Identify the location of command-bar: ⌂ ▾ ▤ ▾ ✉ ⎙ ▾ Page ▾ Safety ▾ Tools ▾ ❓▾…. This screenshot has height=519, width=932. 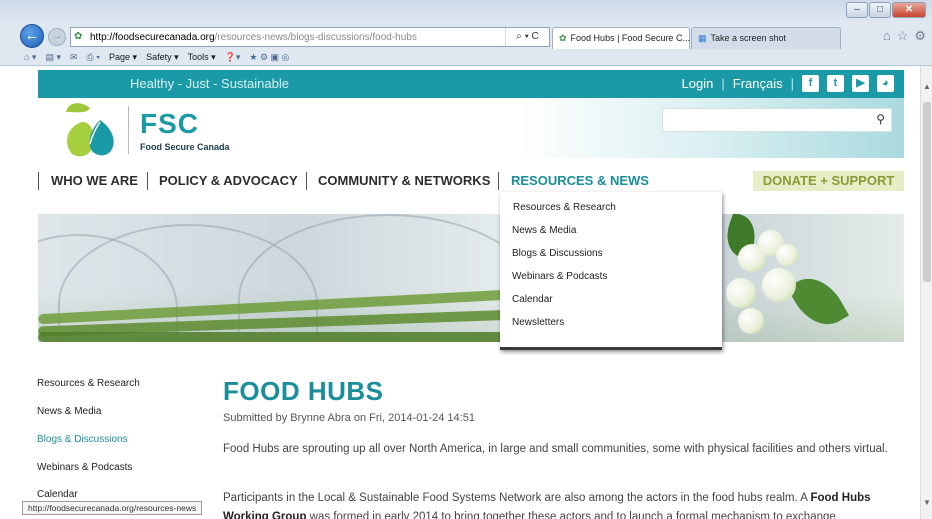
(466, 57).